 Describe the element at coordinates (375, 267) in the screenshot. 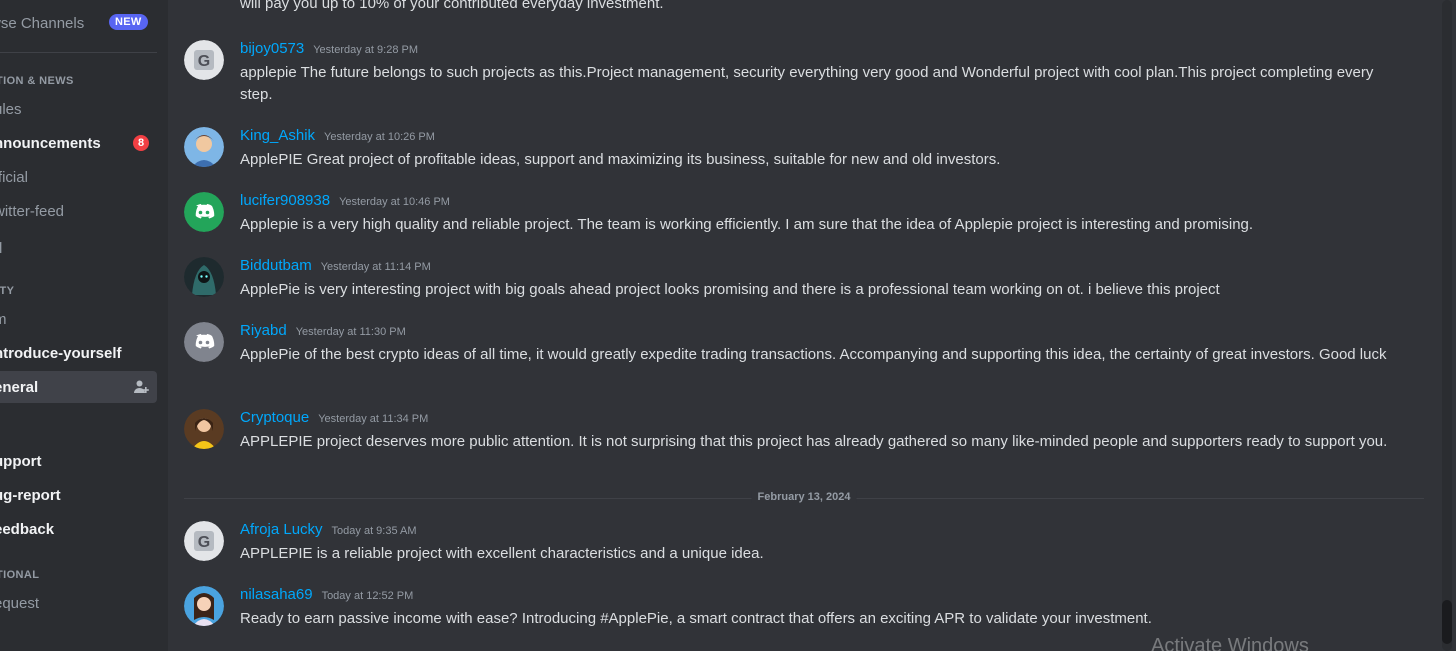

I see `timestamp: Yesterday at 11:14 PM` at that location.